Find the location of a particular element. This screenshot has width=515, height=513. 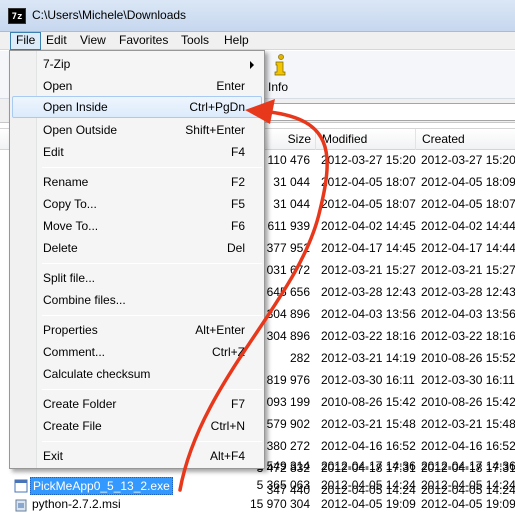

menu-item-calculate-checksum: Calculate checksum is located at coordinates (137, 374).